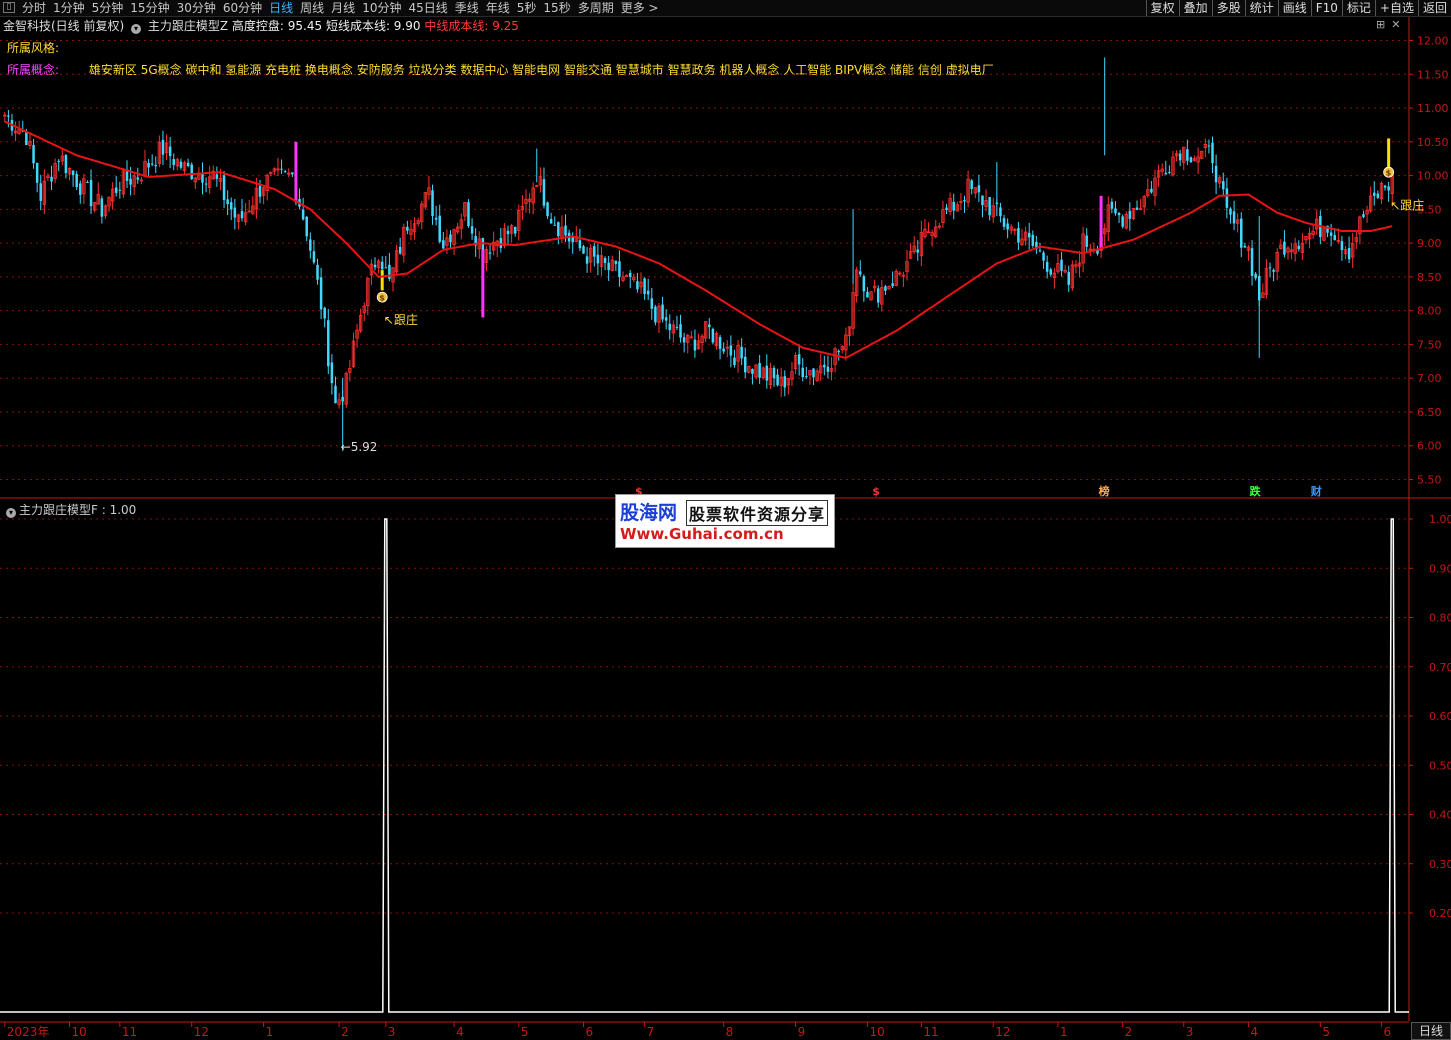 This screenshot has height=1040, width=1451. Describe the element at coordinates (1433, 74) in the screenshot. I see `main-y-tick-label: 11.50` at that location.